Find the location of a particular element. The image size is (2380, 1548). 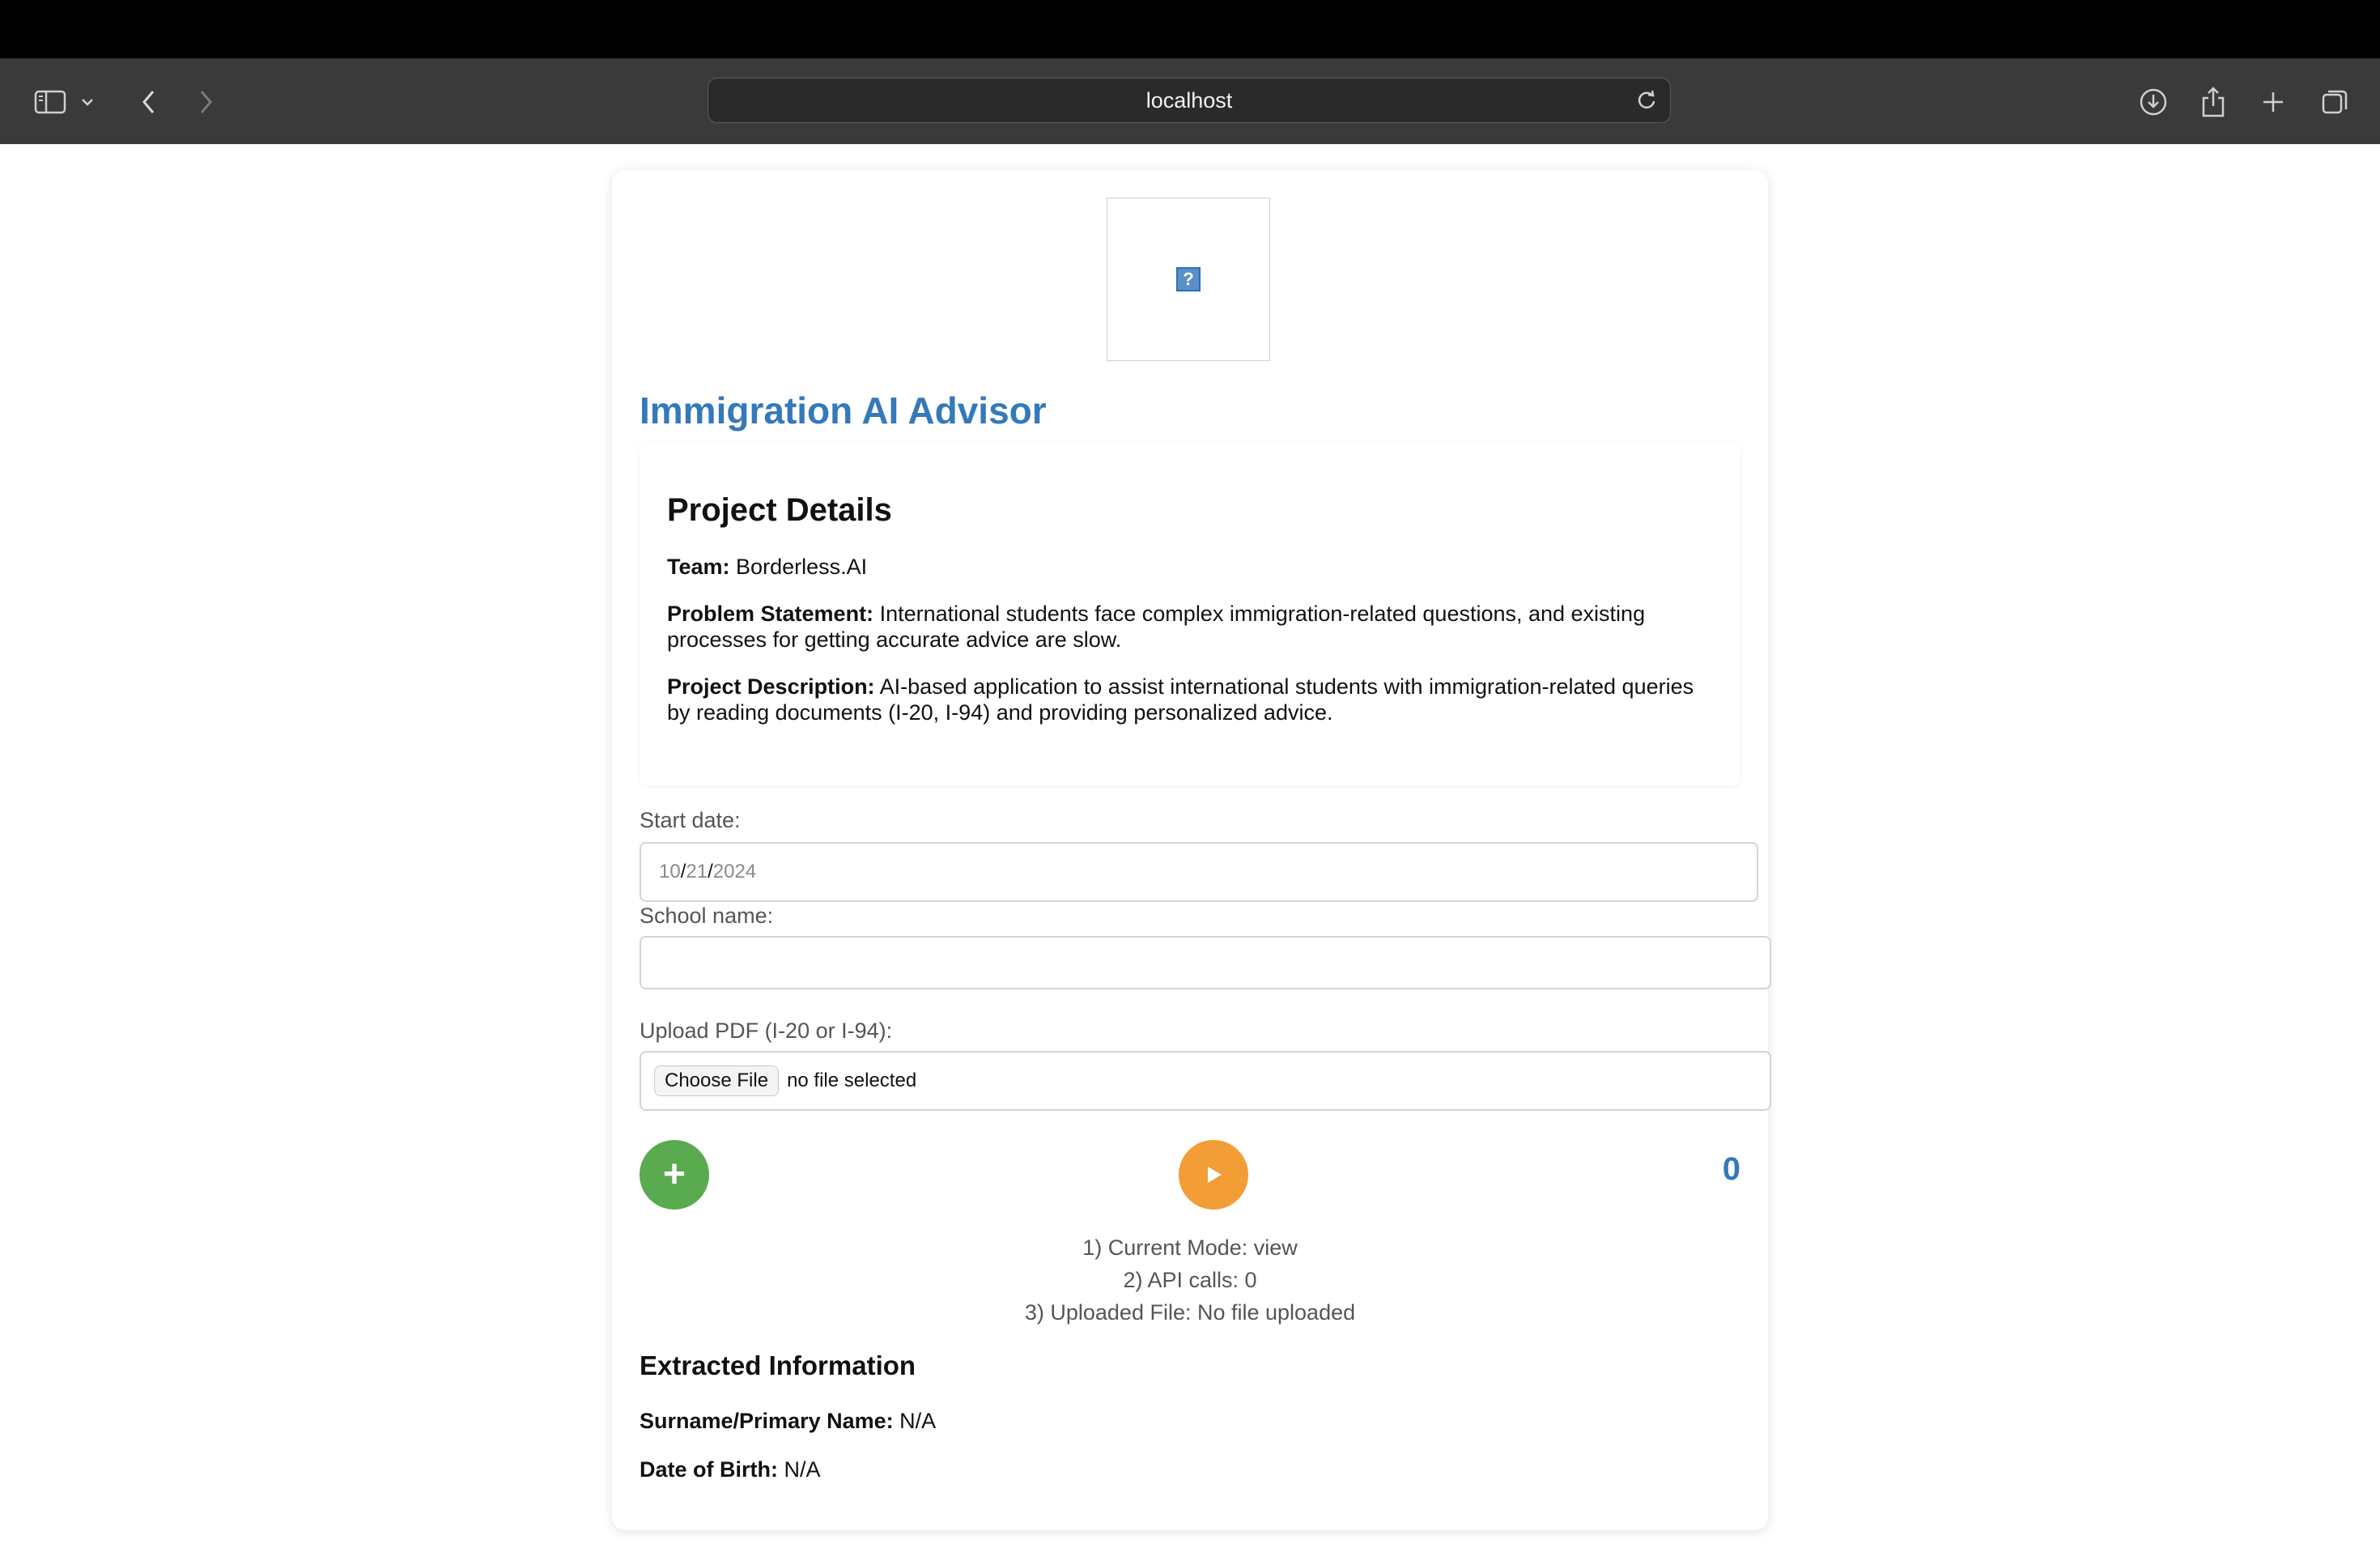

forward-icon is located at coordinates (206, 102).